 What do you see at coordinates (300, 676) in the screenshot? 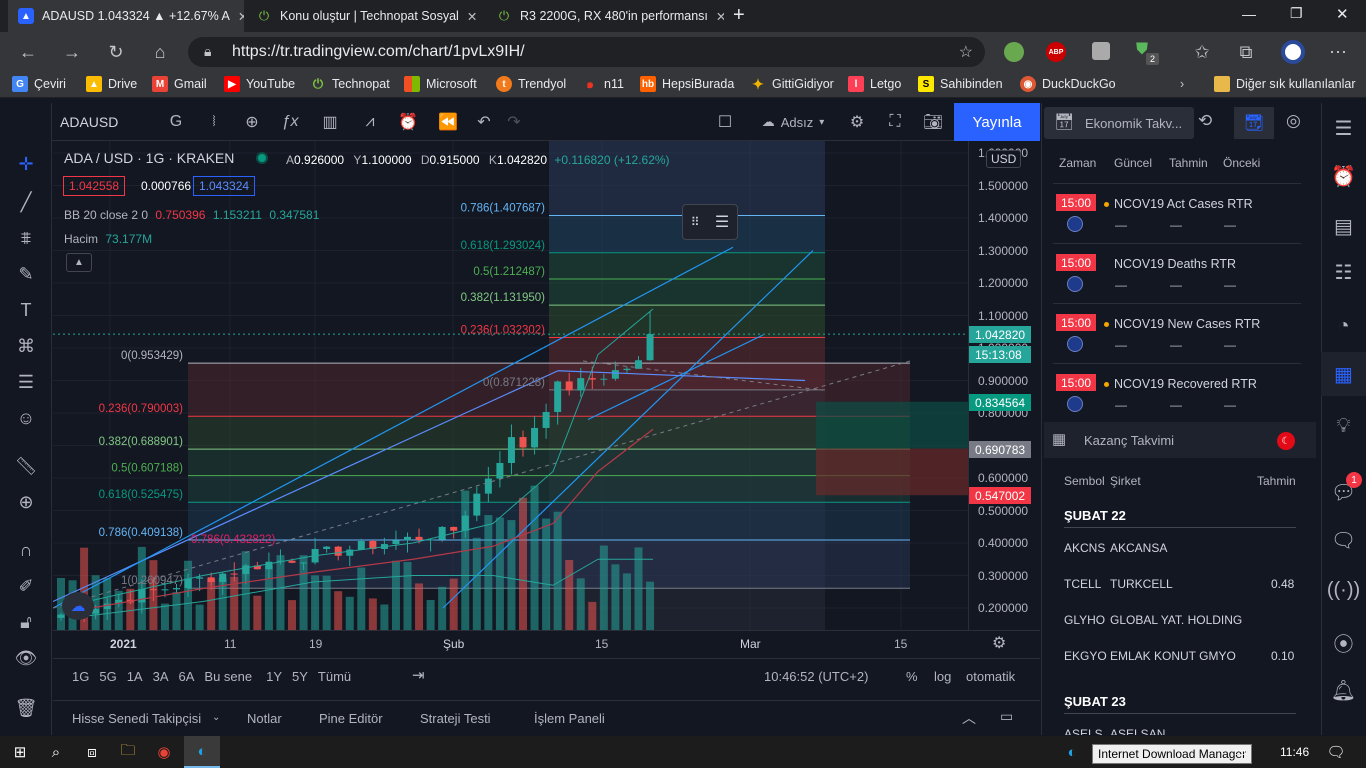
I see `range-5y: 5Y` at bounding box center [300, 676].